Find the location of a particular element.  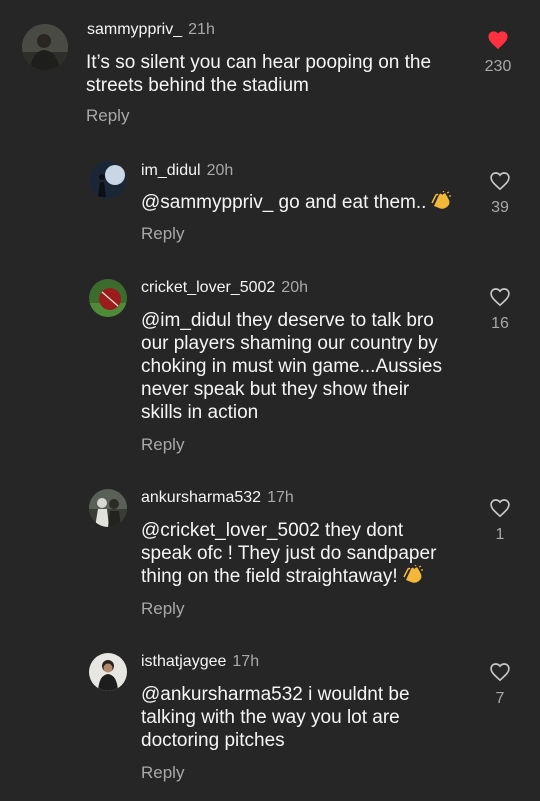

cricket-ball-photo-icon is located at coordinates (108, 298).